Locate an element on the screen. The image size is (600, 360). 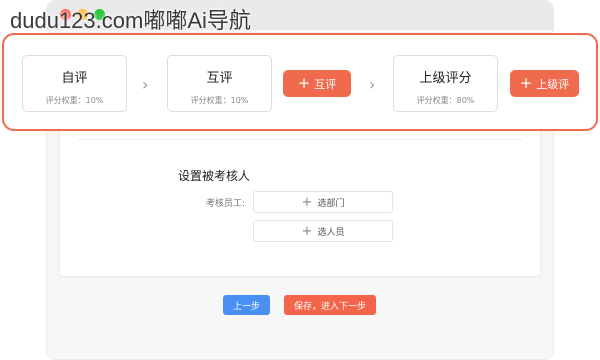
add-superior-review-label: 上级评 is located at coordinates (553, 84).